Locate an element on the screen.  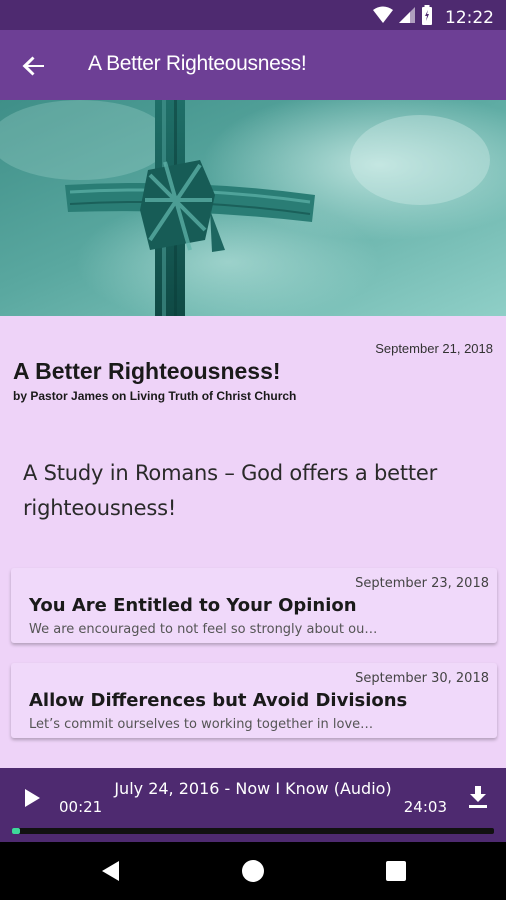
arrow-left-icon is located at coordinates (34, 71).